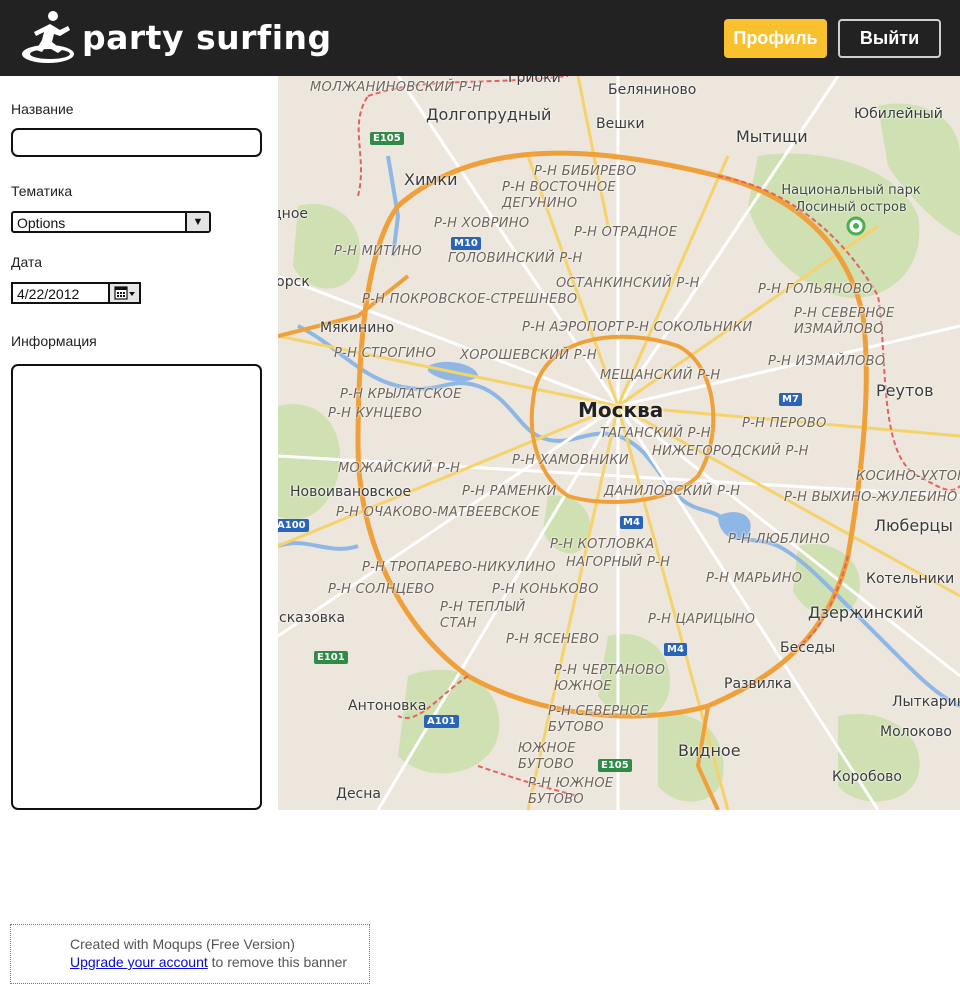  What do you see at coordinates (48, 37) in the screenshot?
I see `surfer-icon` at bounding box center [48, 37].